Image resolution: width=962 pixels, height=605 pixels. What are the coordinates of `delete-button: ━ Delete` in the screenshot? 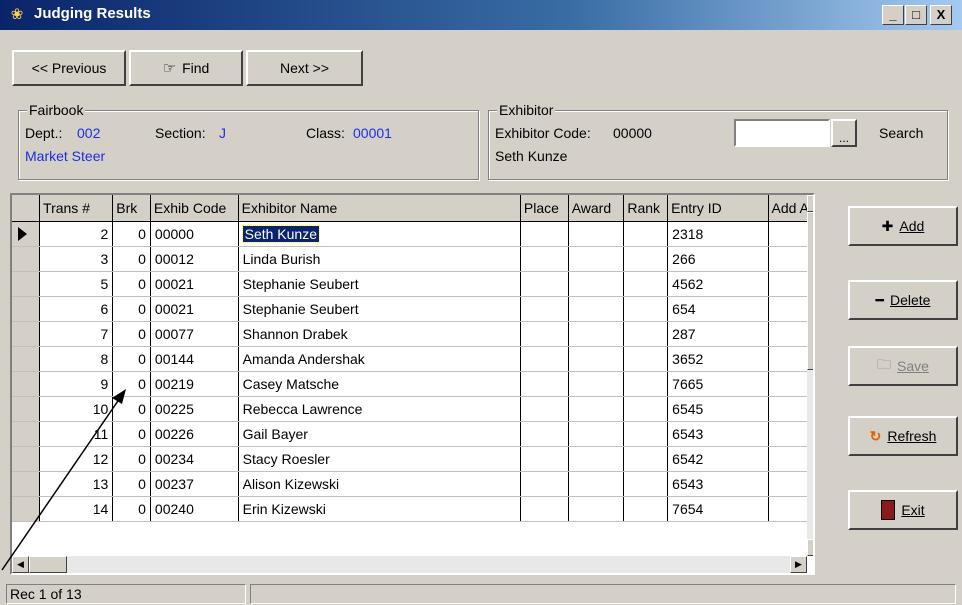 It's located at (903, 300).